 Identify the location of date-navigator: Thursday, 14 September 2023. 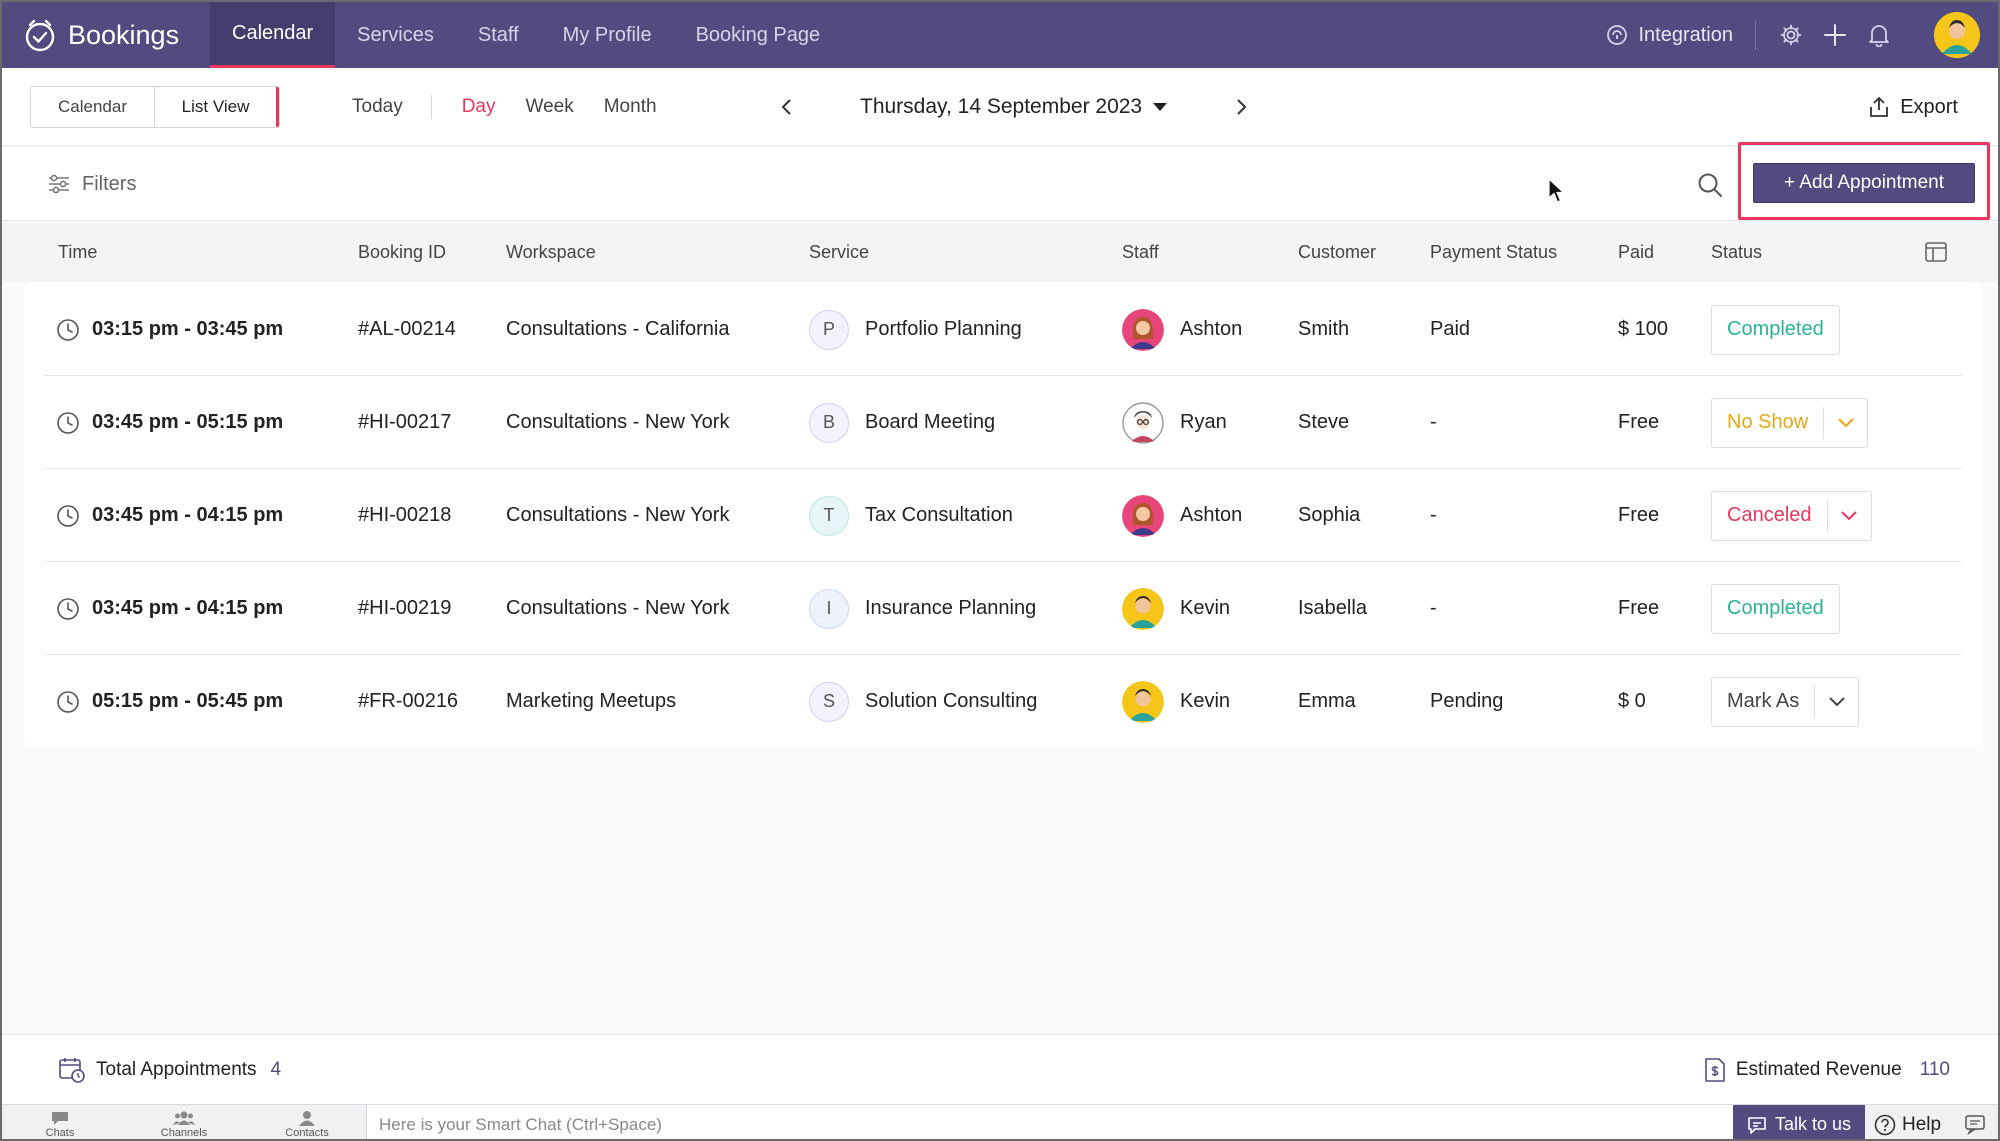
(1014, 107).